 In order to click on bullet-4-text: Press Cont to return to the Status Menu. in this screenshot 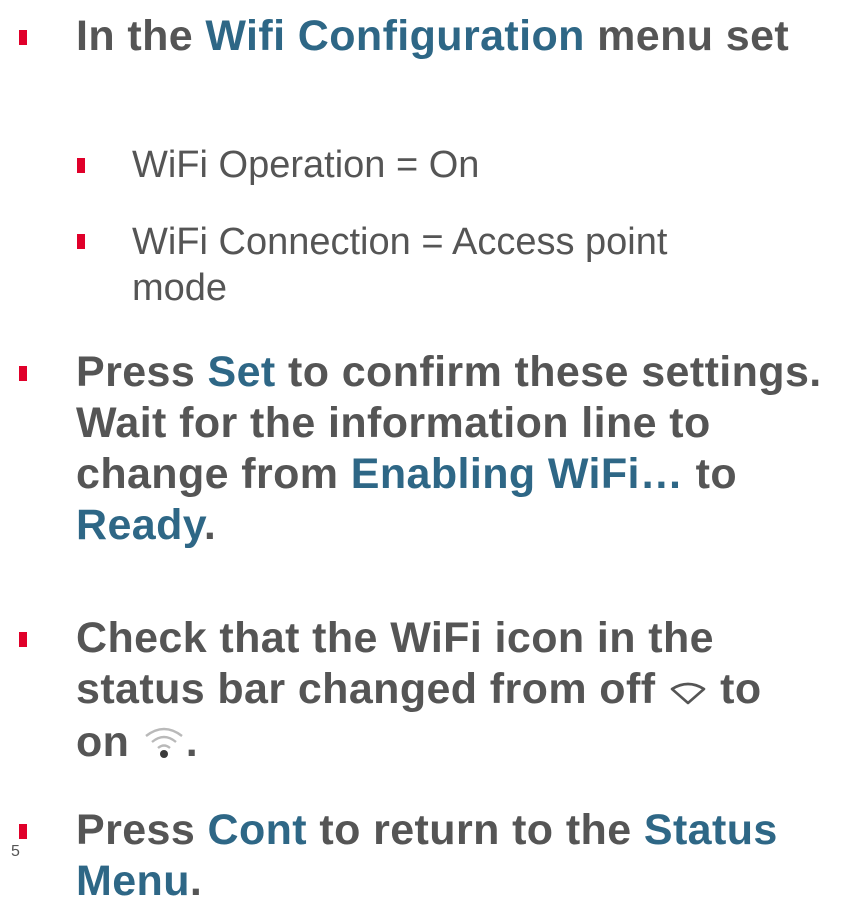, I will do `click(461, 854)`.